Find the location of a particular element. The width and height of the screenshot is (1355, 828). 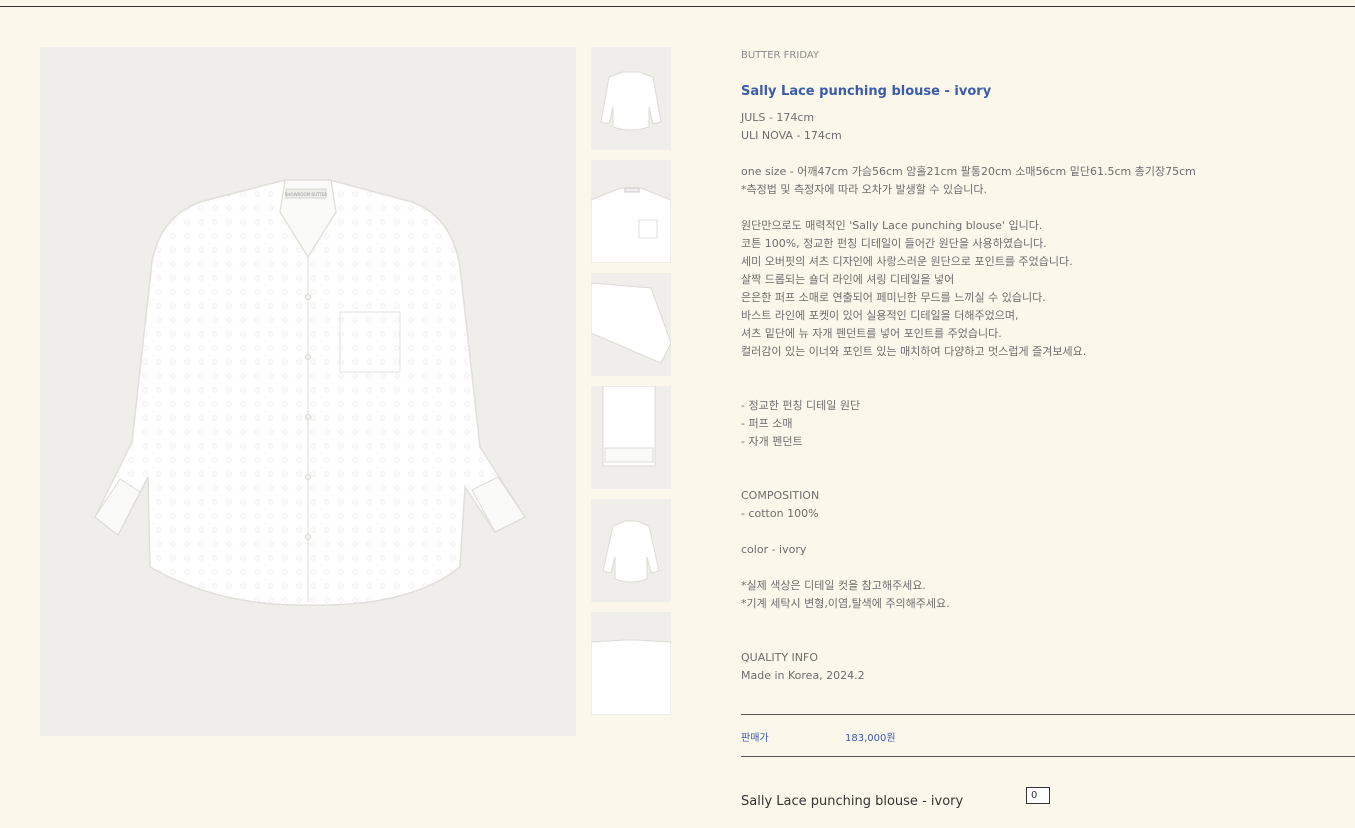

price-value: 183,000원 is located at coordinates (870, 738).